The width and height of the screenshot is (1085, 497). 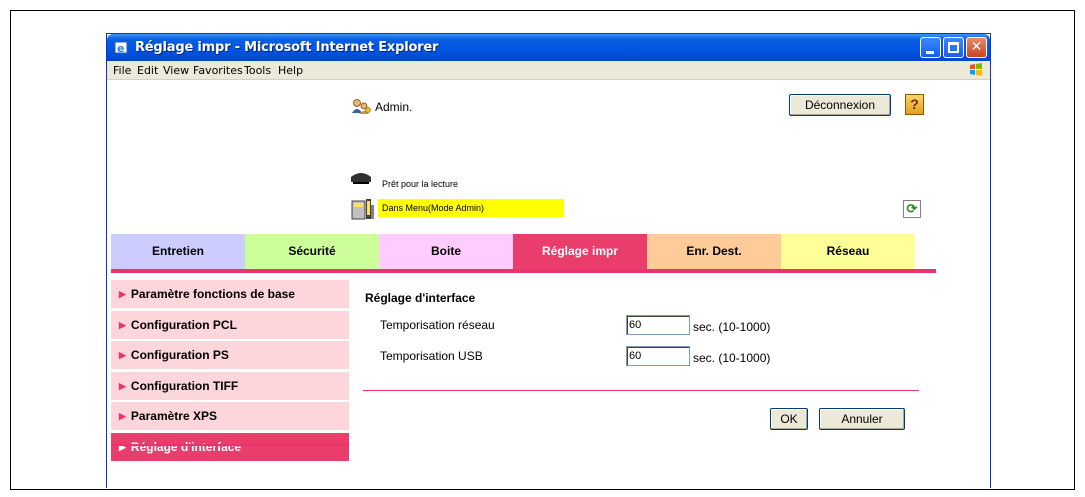 I want to click on usb-timeout-input, so click(x=658, y=356).